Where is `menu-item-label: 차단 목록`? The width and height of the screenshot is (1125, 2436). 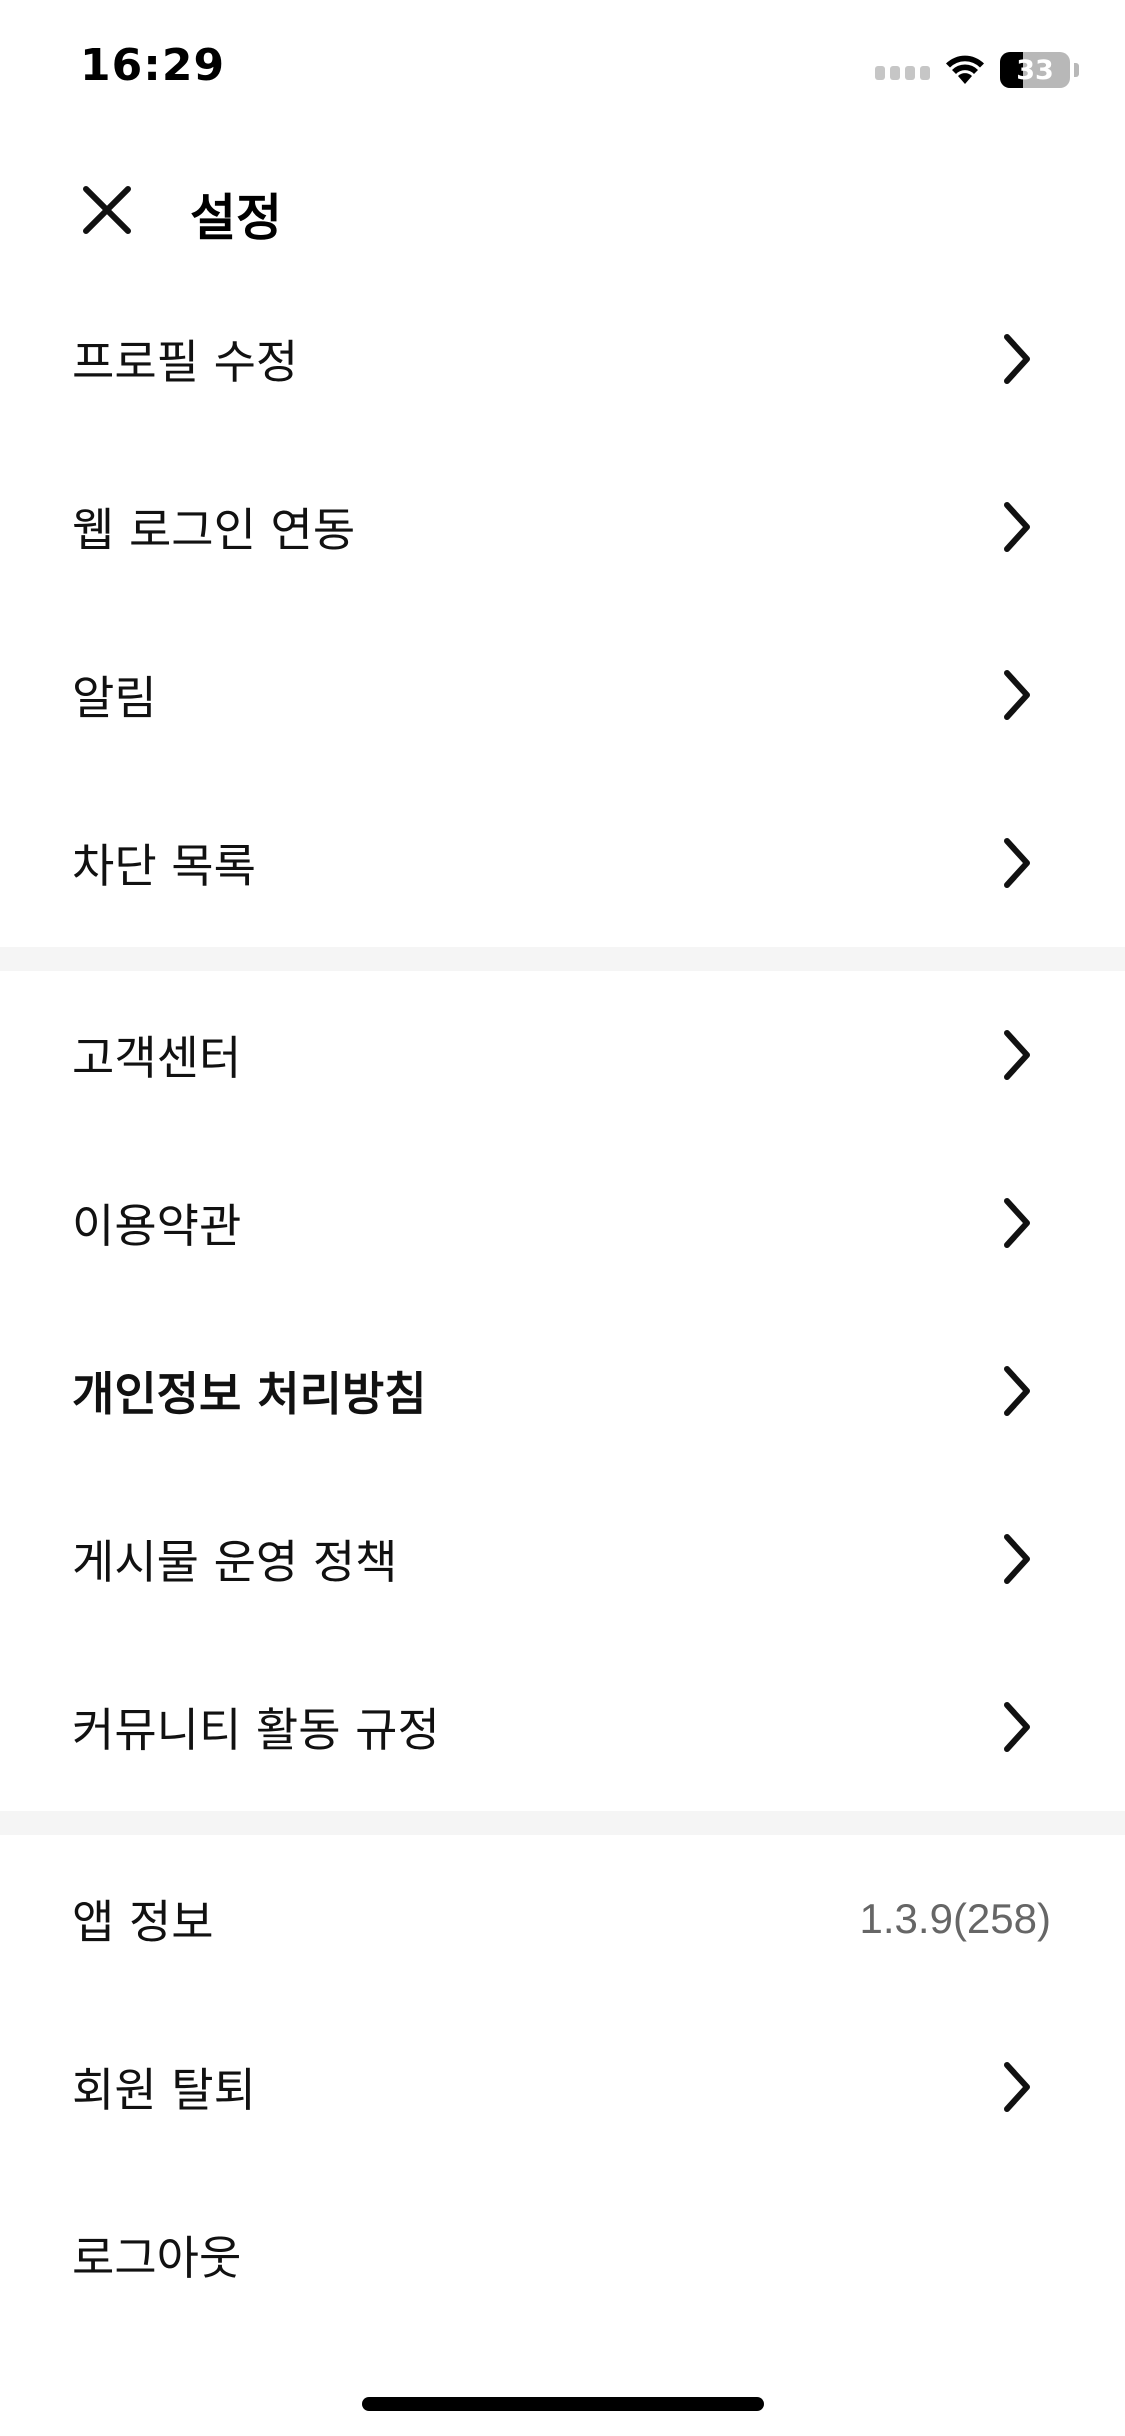 menu-item-label: 차단 목록 is located at coordinates (164, 866).